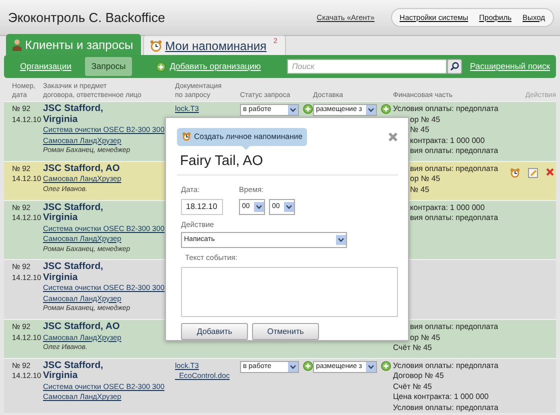 The image size is (560, 415). I want to click on search-button, so click(454, 66).